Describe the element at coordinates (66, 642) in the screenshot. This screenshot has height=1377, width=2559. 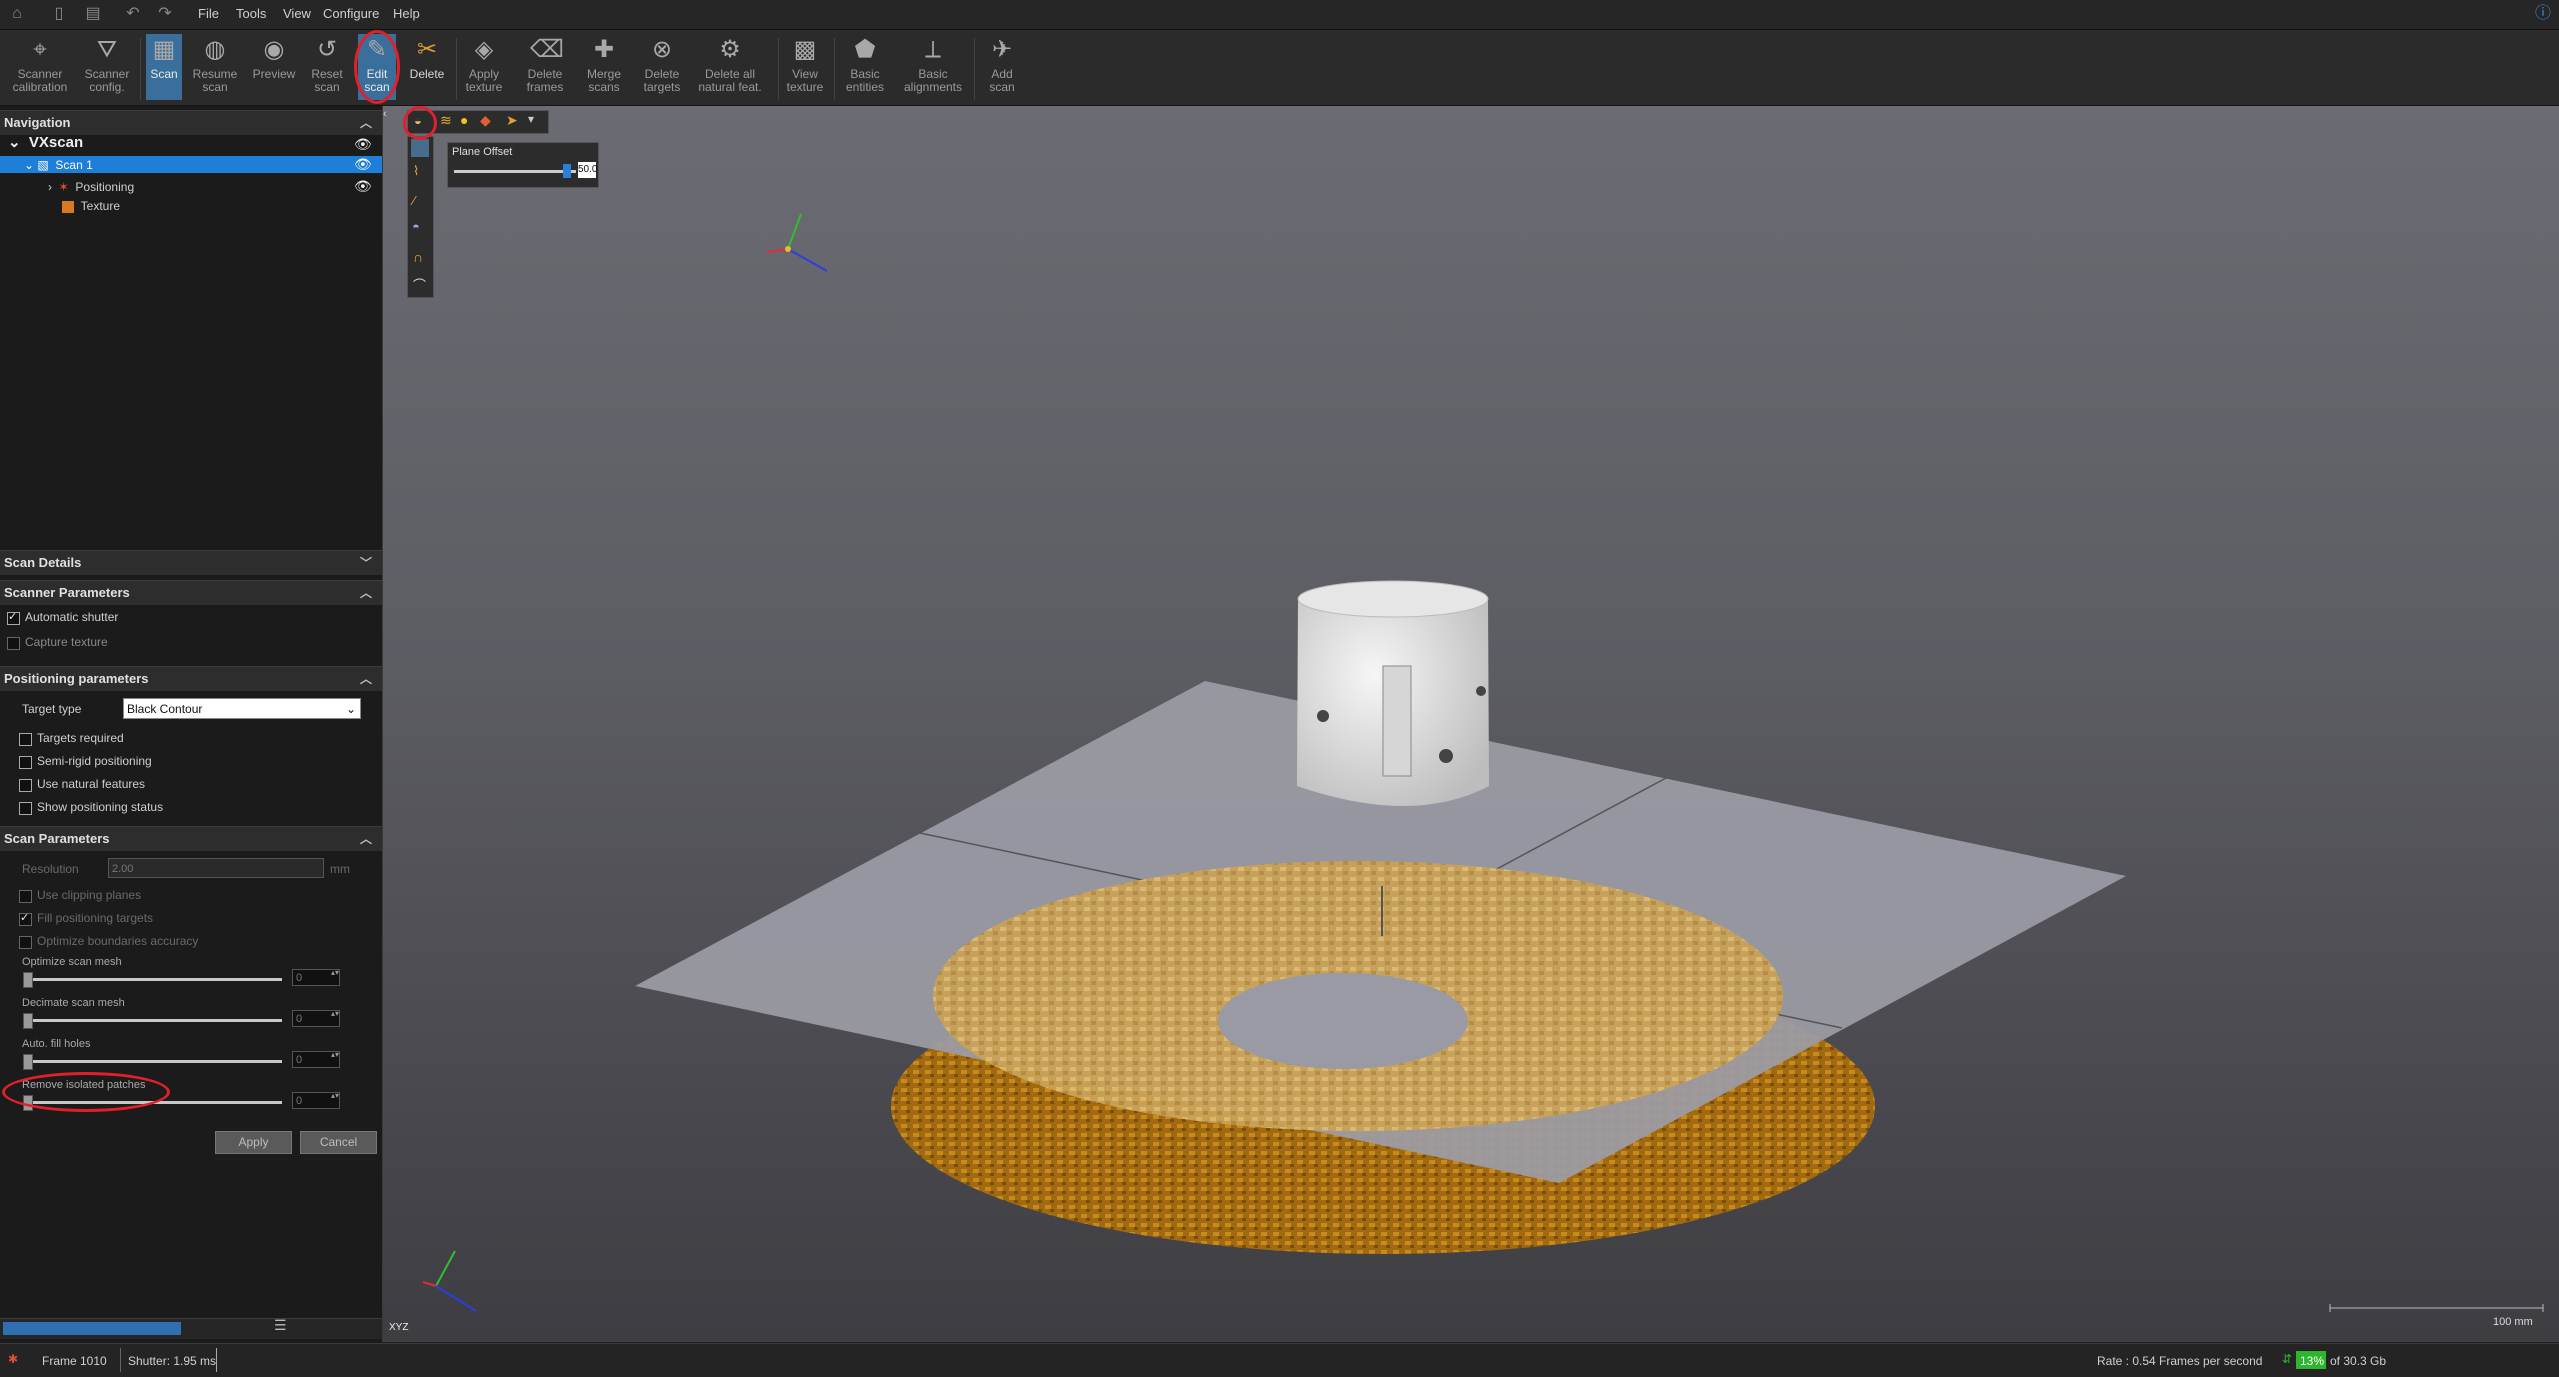
I see `capture-texture-label: Capture texture` at that location.